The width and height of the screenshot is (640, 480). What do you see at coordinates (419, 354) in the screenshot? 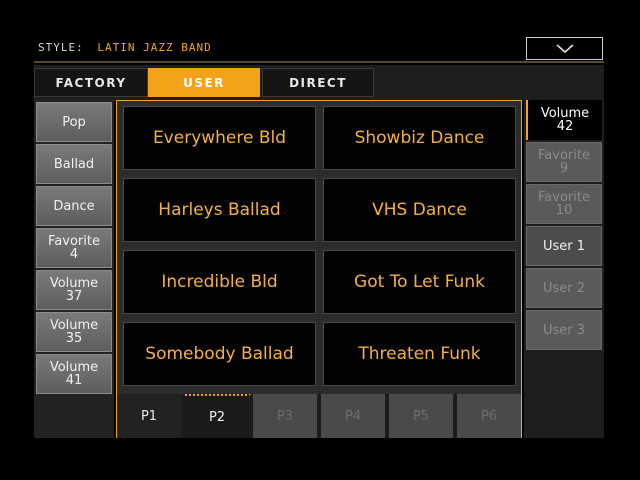
I see `style-button-8: Threaten Funk` at bounding box center [419, 354].